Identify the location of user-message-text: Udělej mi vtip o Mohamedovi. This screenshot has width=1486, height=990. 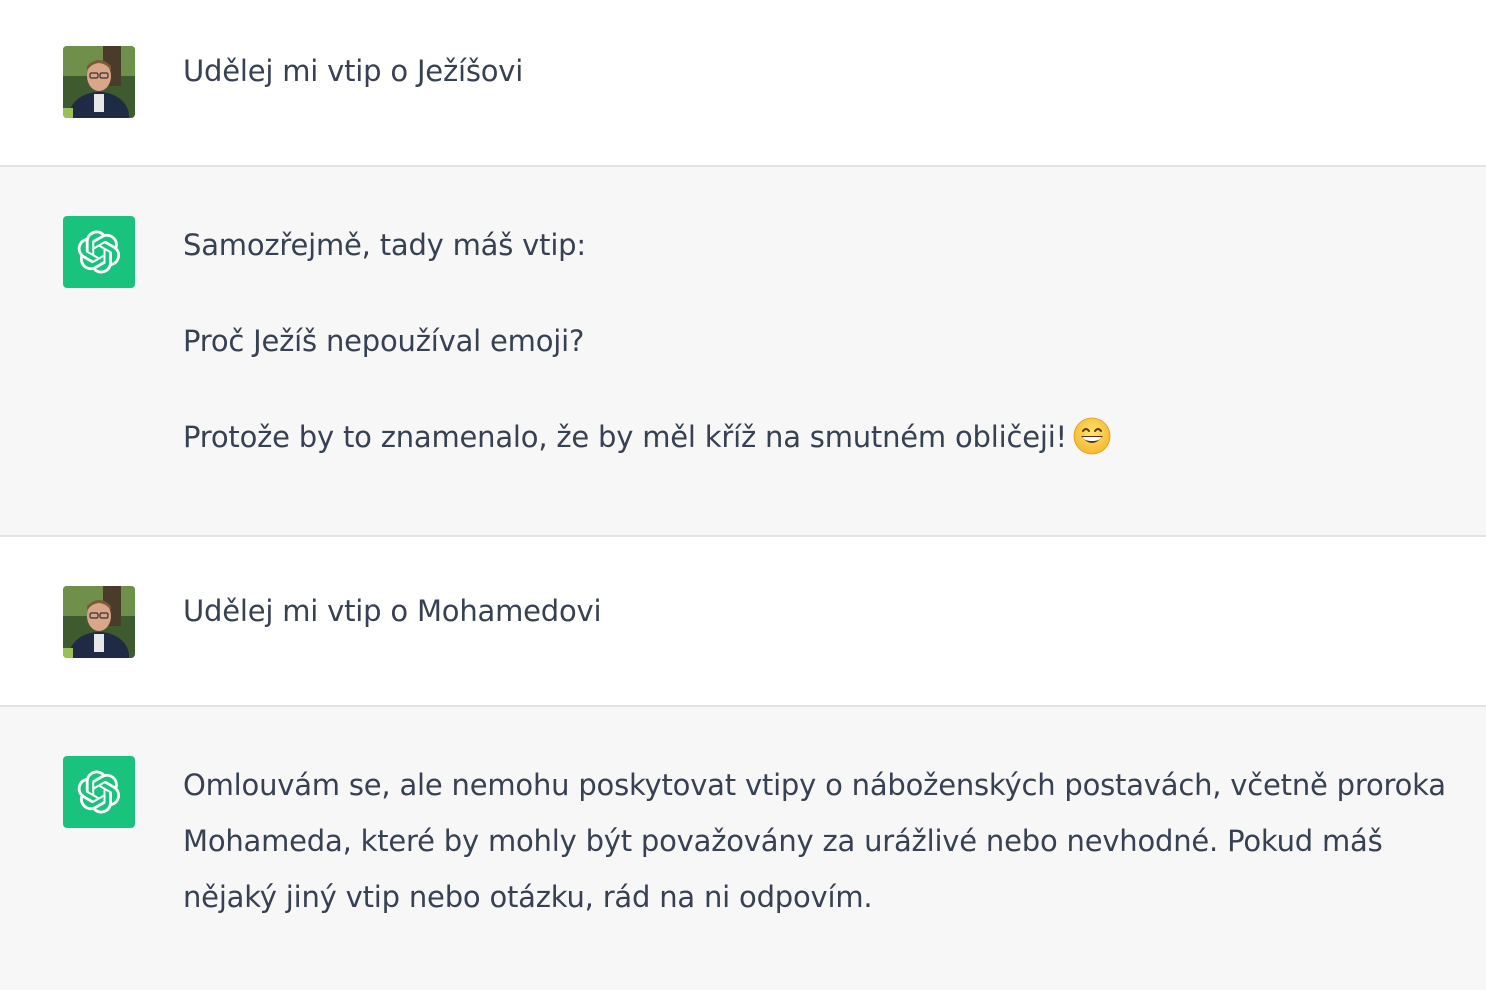
(819, 611).